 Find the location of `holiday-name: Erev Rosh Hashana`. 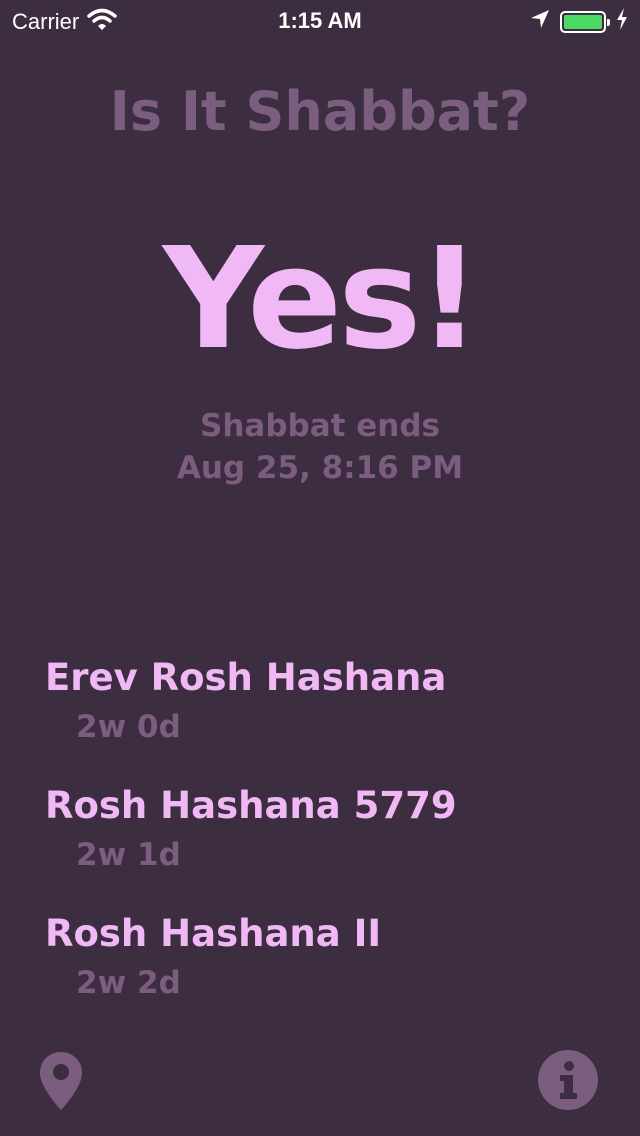

holiday-name: Erev Rosh Hashana is located at coordinates (246, 677).